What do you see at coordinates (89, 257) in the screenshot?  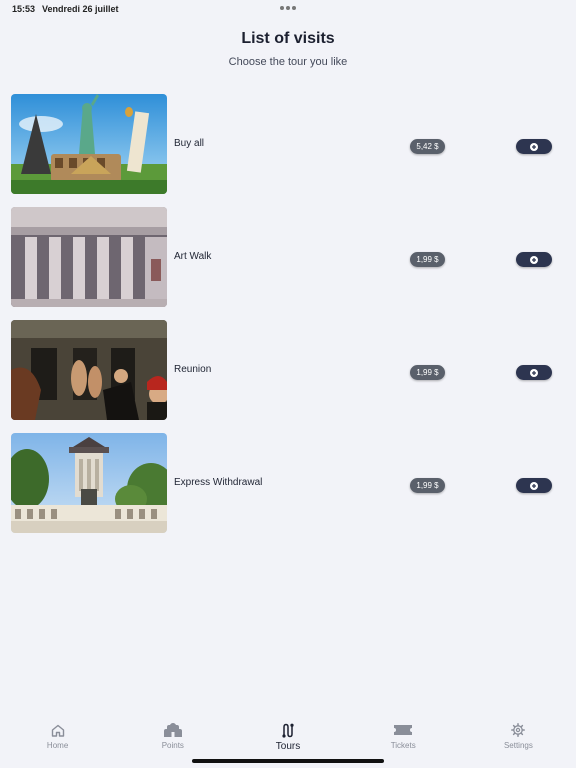 I see `tour-thumbnail-museum-columns` at bounding box center [89, 257].